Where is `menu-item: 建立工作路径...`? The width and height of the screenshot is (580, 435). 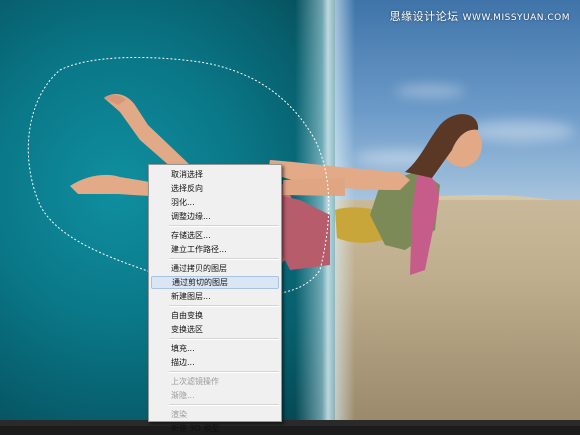 menu-item: 建立工作路径... is located at coordinates (215, 249).